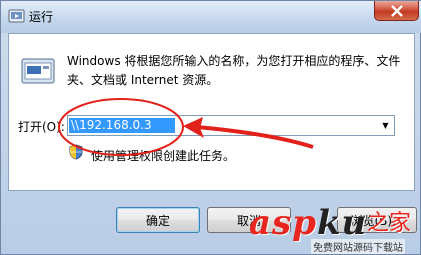  Describe the element at coordinates (308, 223) in the screenshot. I see `watermark-logo: aspku` at that location.